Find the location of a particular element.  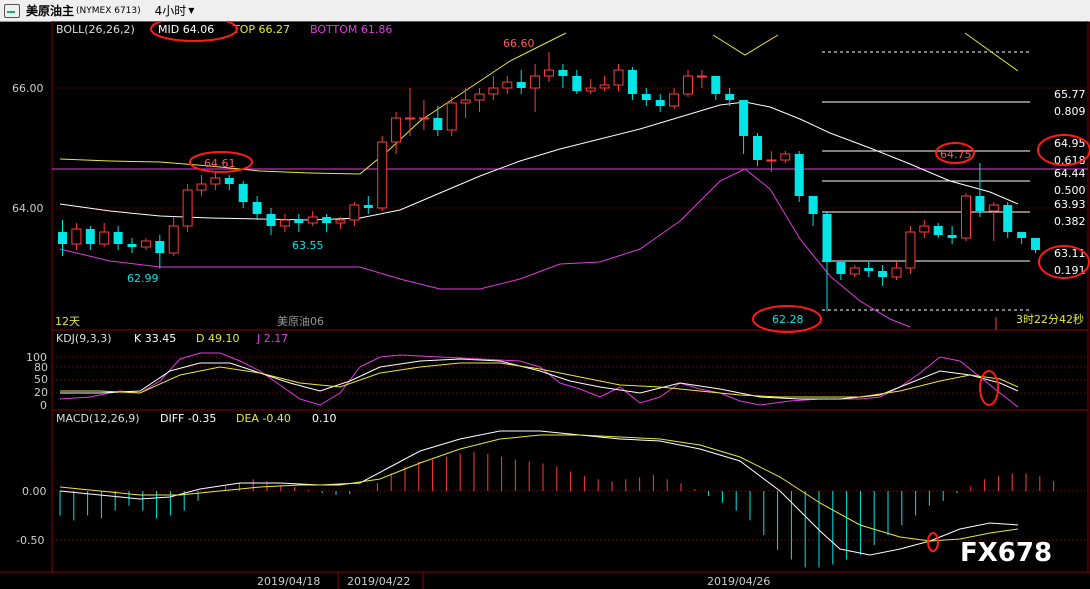

fib-ratio-0382: 0.382 is located at coordinates (1070, 221).